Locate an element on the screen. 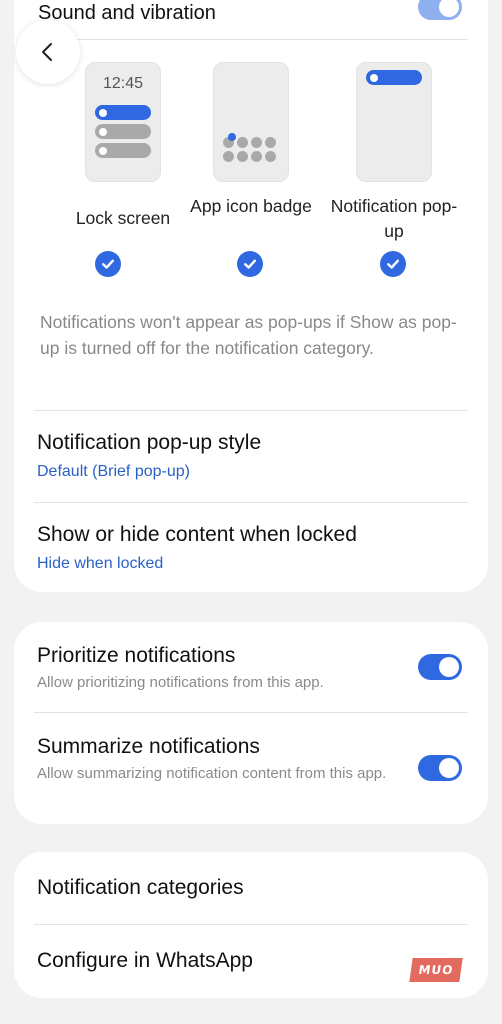 The width and height of the screenshot is (502, 1024). row-title: Notification categories is located at coordinates (140, 887).